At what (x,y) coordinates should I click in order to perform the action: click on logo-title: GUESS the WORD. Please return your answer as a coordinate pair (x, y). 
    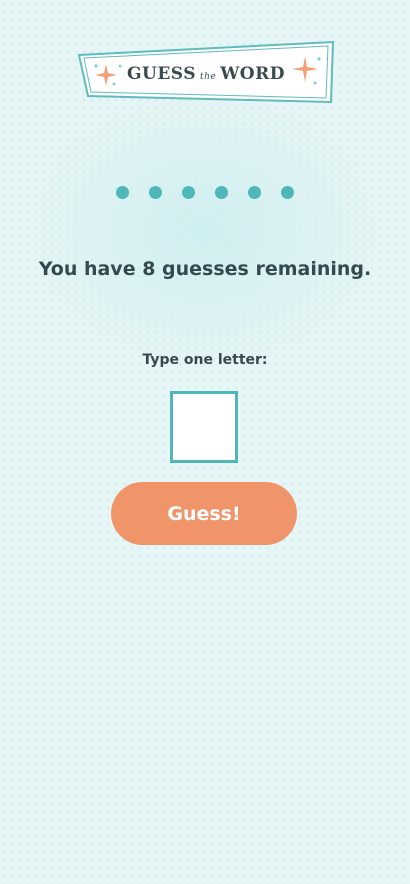
    Looking at the image, I should click on (206, 74).